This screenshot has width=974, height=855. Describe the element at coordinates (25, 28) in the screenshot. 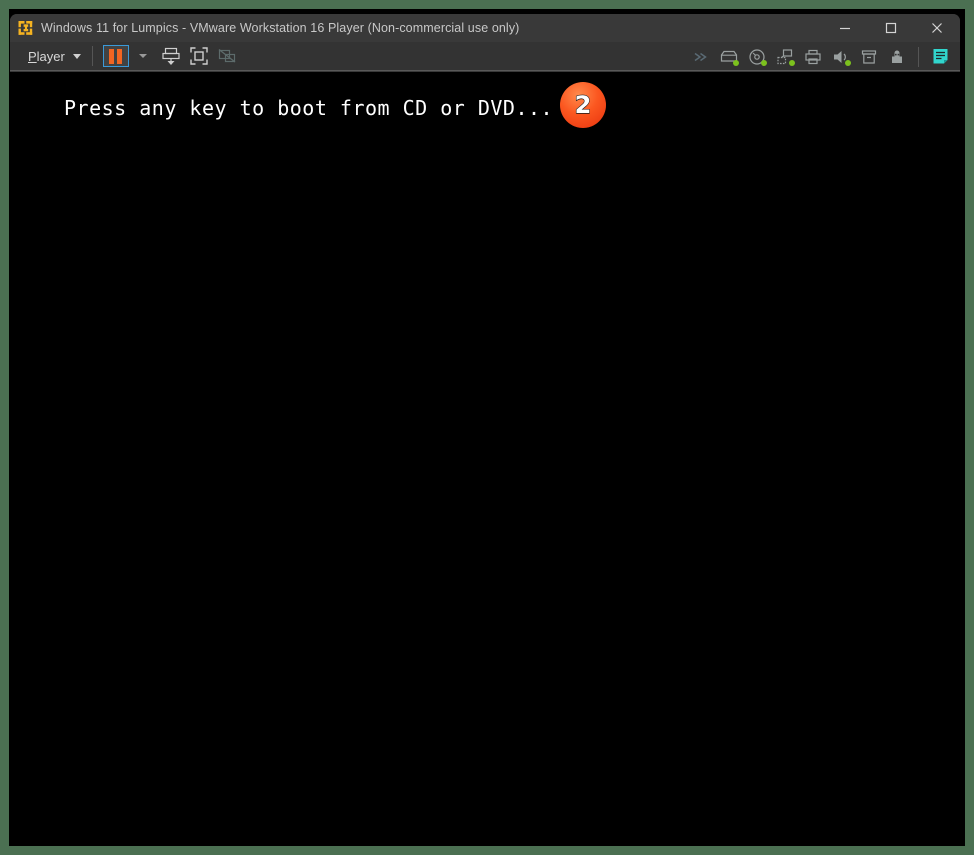

I see `vmware-logo-icon` at that location.